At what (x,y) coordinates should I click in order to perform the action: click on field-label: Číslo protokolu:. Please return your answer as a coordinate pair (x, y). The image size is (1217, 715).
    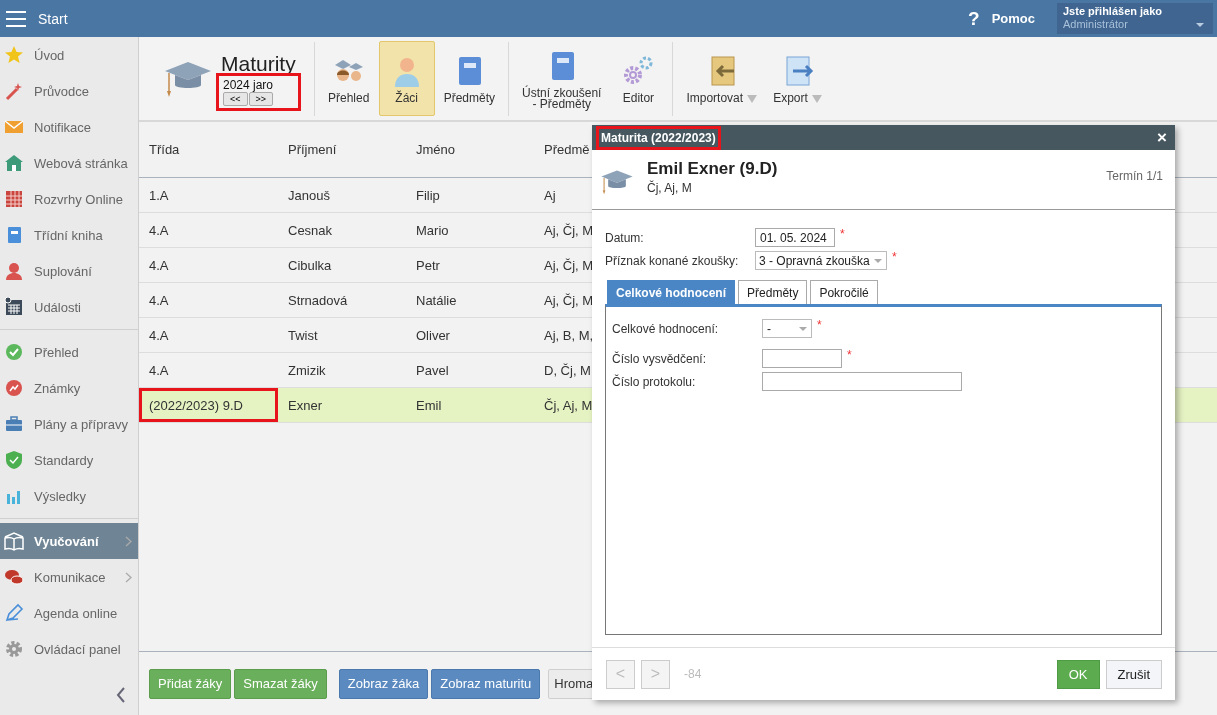
    Looking at the image, I should click on (654, 381).